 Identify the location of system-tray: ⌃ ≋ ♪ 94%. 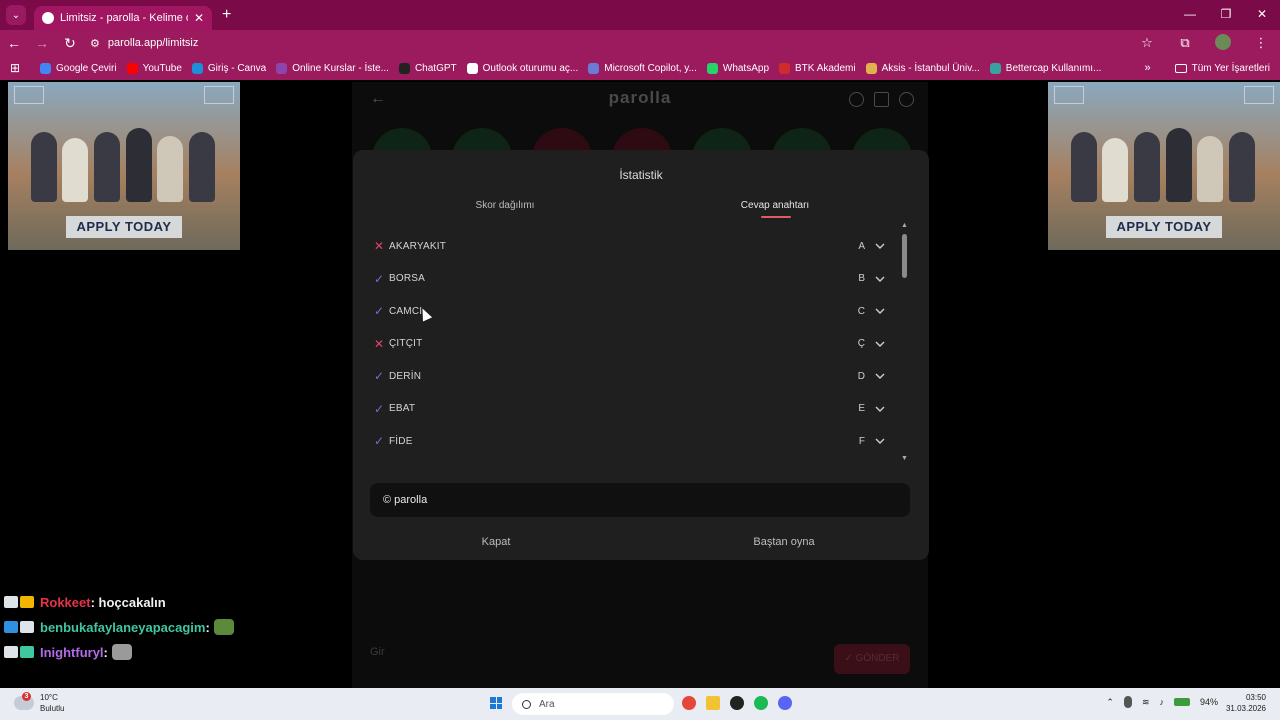
(1162, 702).